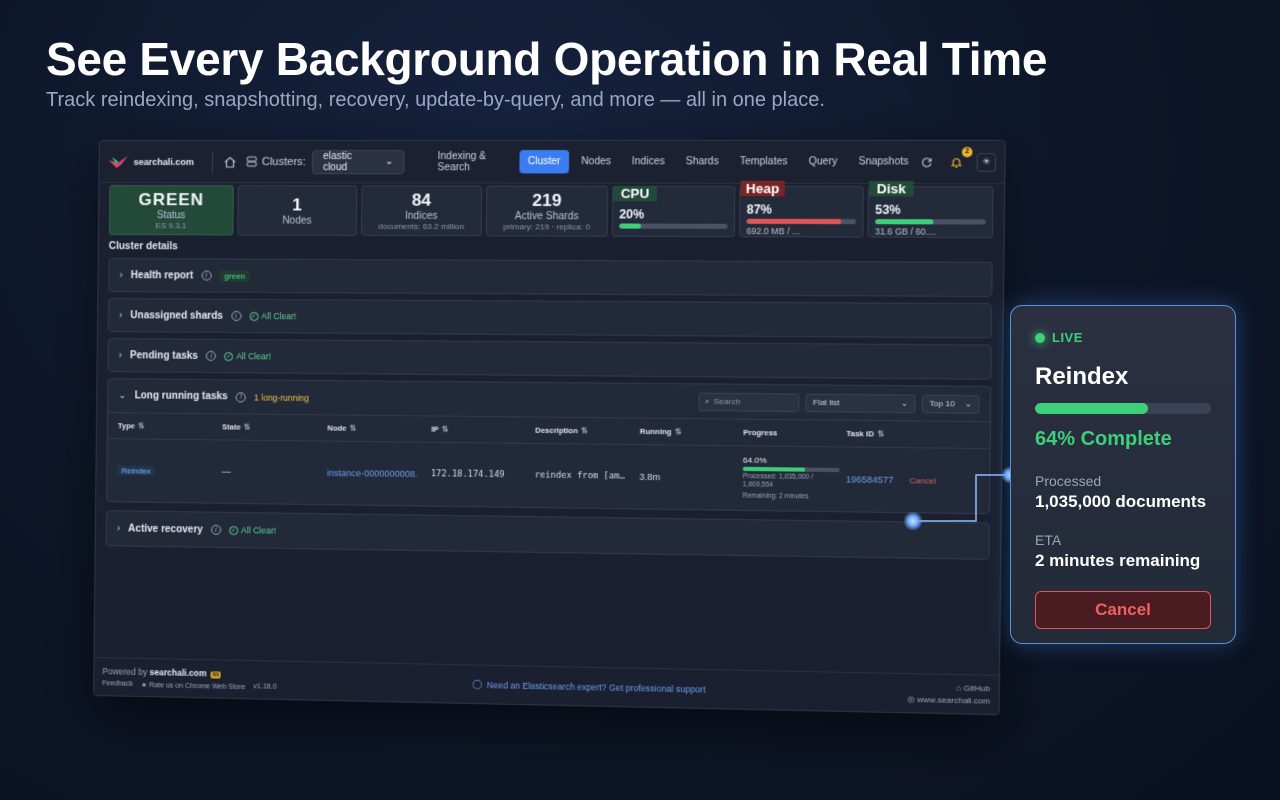 Image resolution: width=1280 pixels, height=800 pixels. Describe the element at coordinates (170, 426) in the screenshot. I see `column-type: Type ⇅` at that location.